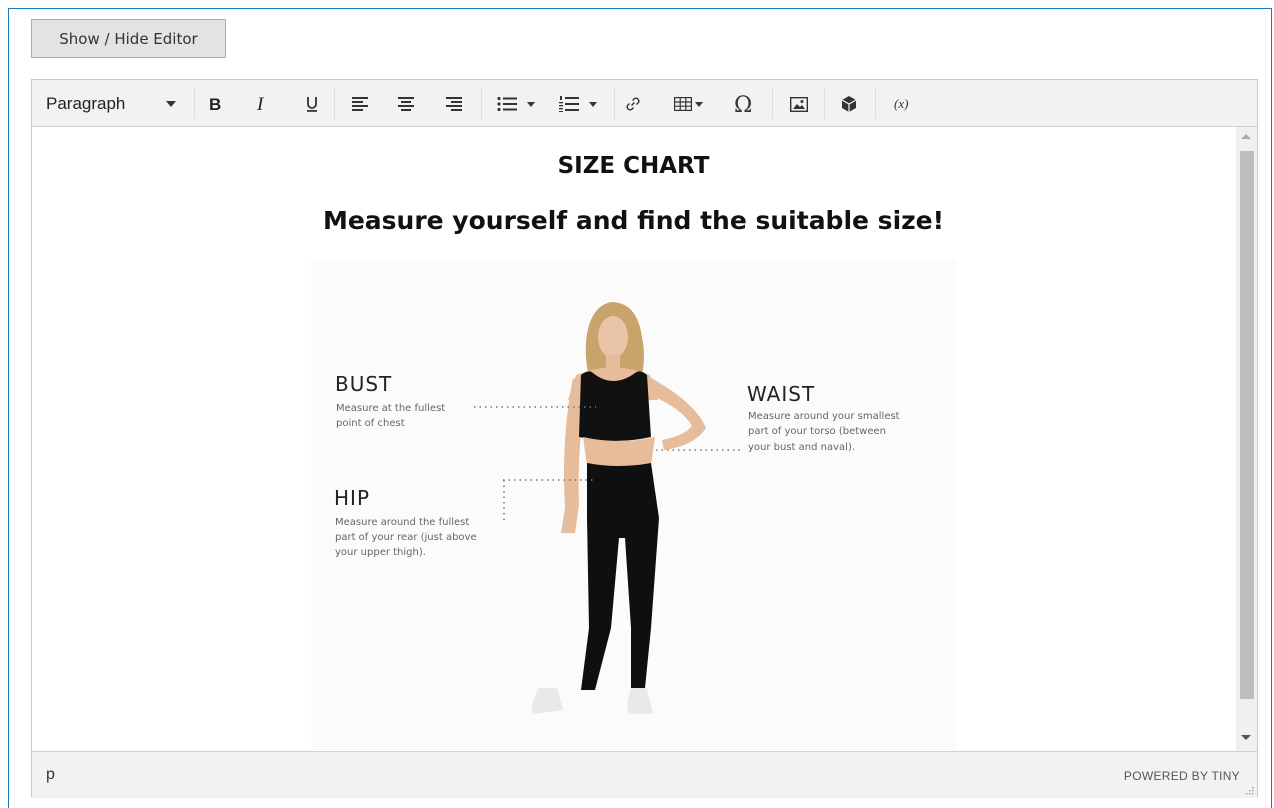  I want to click on insert-image-button, so click(799, 104).